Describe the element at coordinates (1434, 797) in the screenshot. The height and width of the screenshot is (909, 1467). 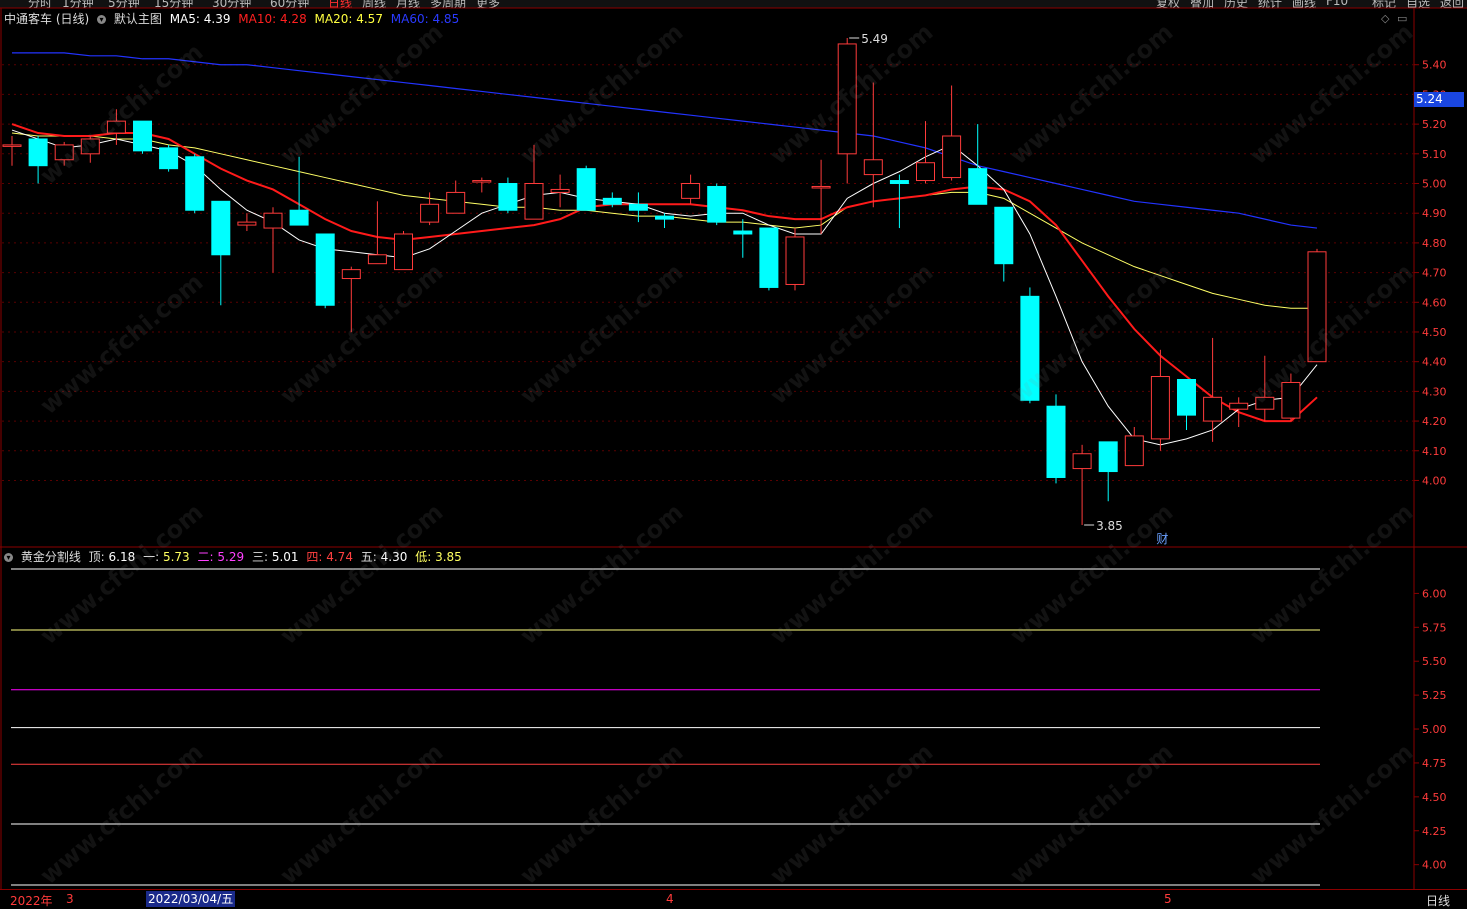
I see `sub-axis-label: 4.50` at that location.